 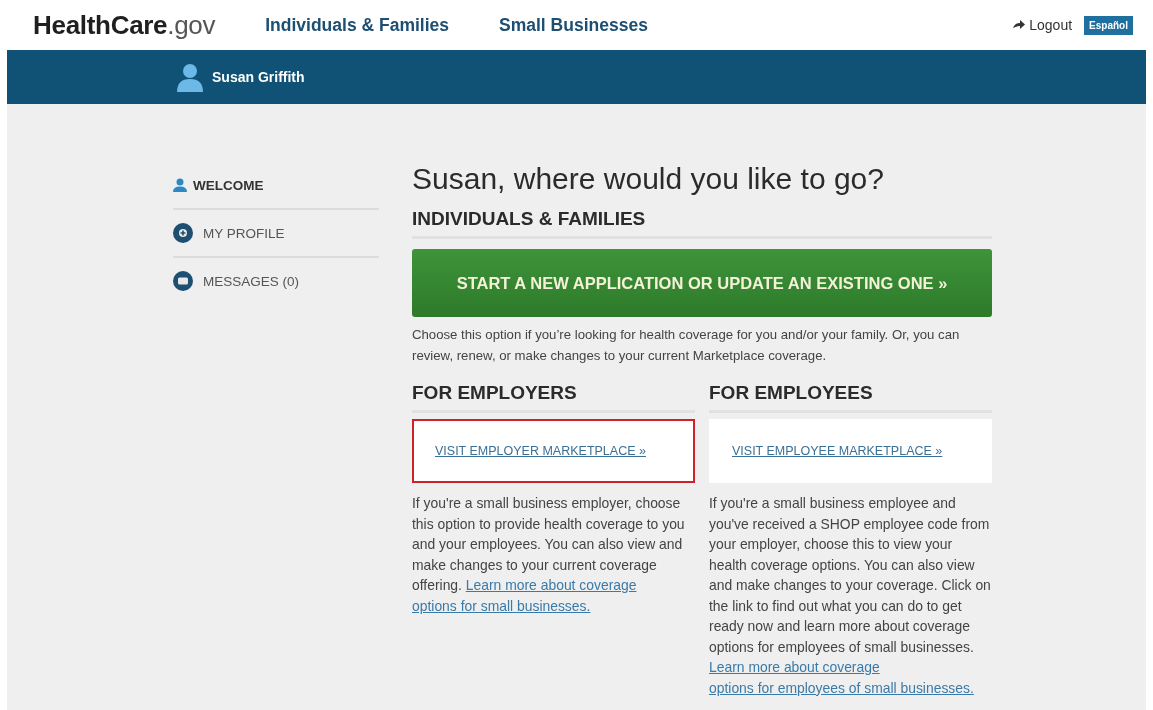 I want to click on sidebar-item: MESSAGES (0), so click(x=276, y=281).